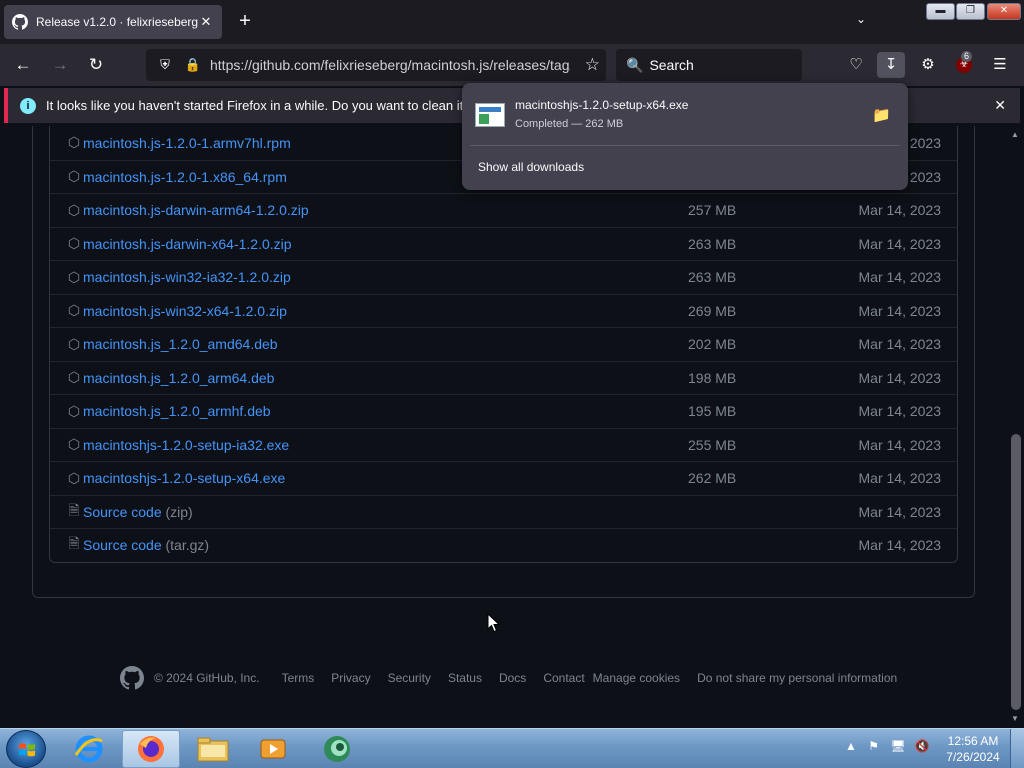  What do you see at coordinates (873, 746) in the screenshot?
I see `action-center-flag-icon: ⚑` at bounding box center [873, 746].